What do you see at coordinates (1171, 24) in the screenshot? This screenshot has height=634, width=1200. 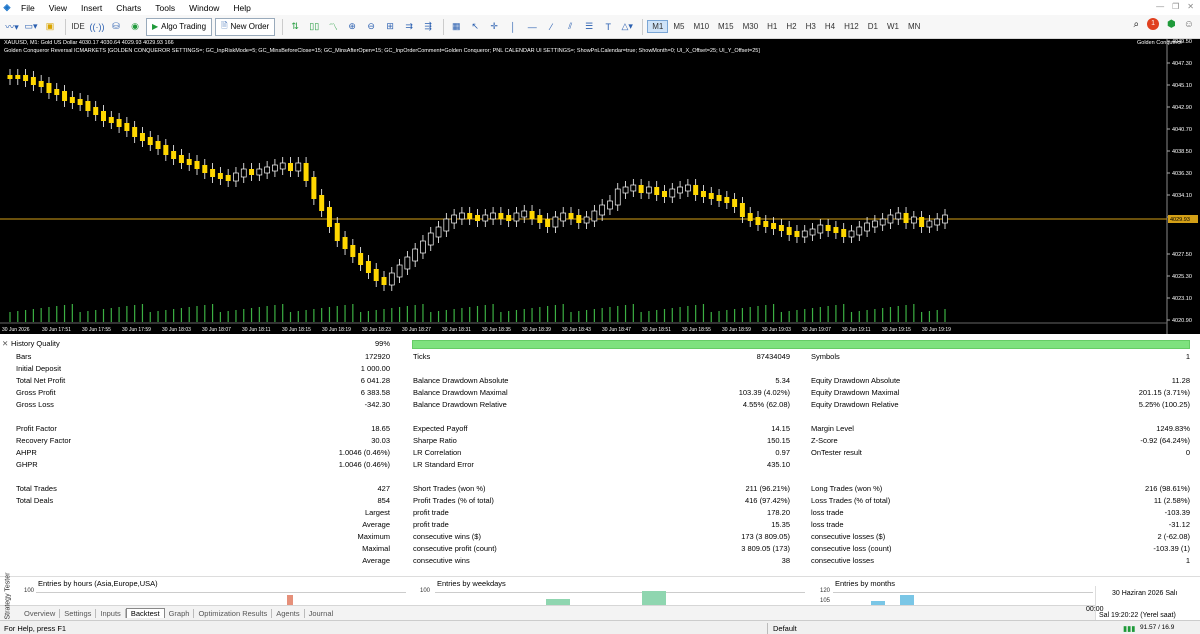 I see `community-icon: ⬢` at bounding box center [1171, 24].